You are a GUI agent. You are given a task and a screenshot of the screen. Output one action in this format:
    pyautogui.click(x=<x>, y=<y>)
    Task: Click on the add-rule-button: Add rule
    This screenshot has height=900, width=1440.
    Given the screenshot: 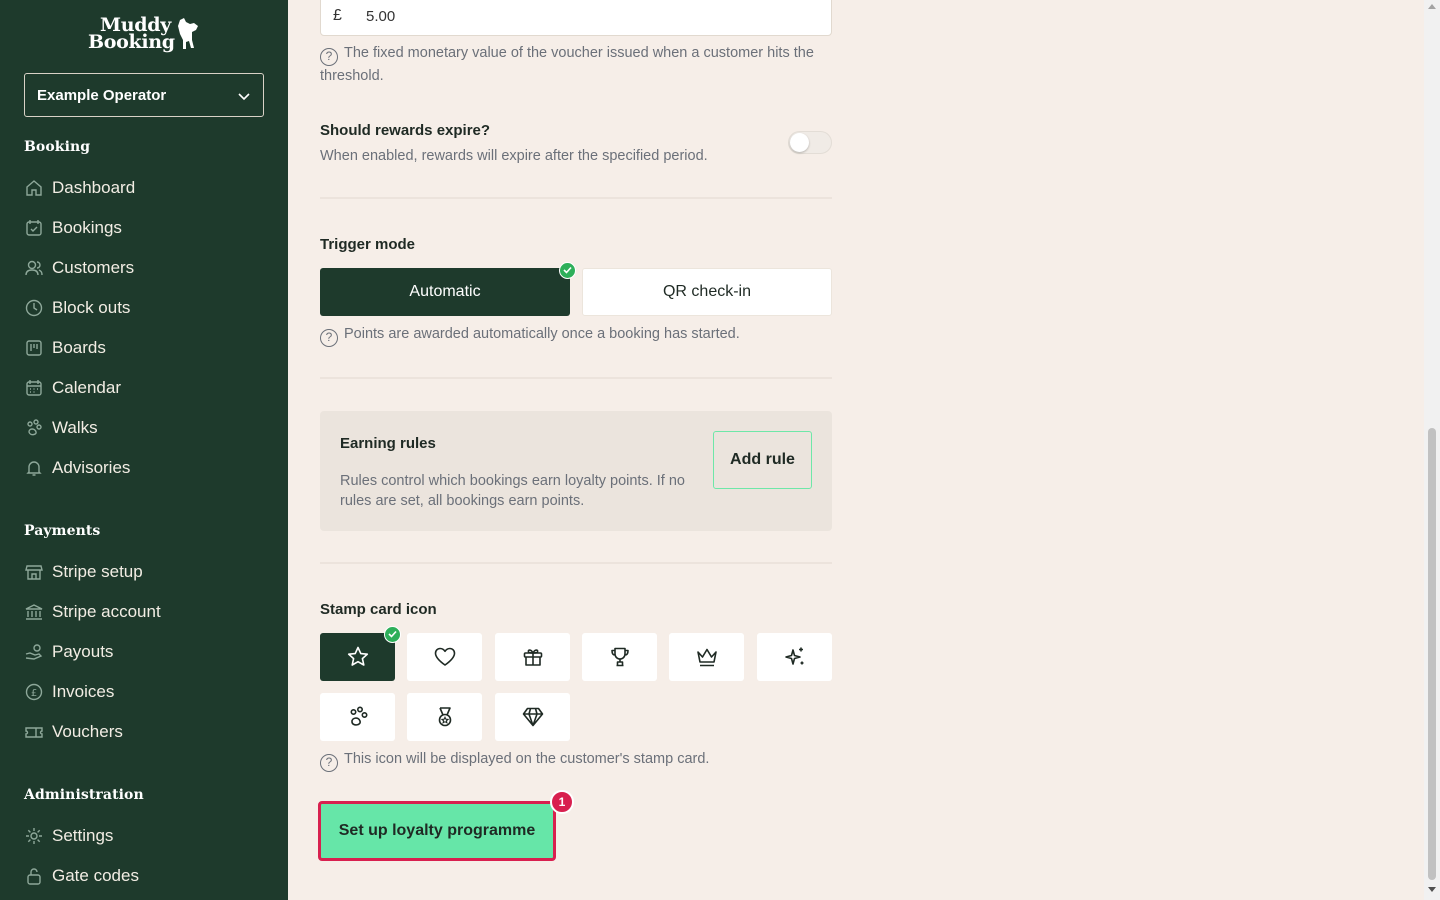 What is the action you would take?
    pyautogui.click(x=762, y=460)
    